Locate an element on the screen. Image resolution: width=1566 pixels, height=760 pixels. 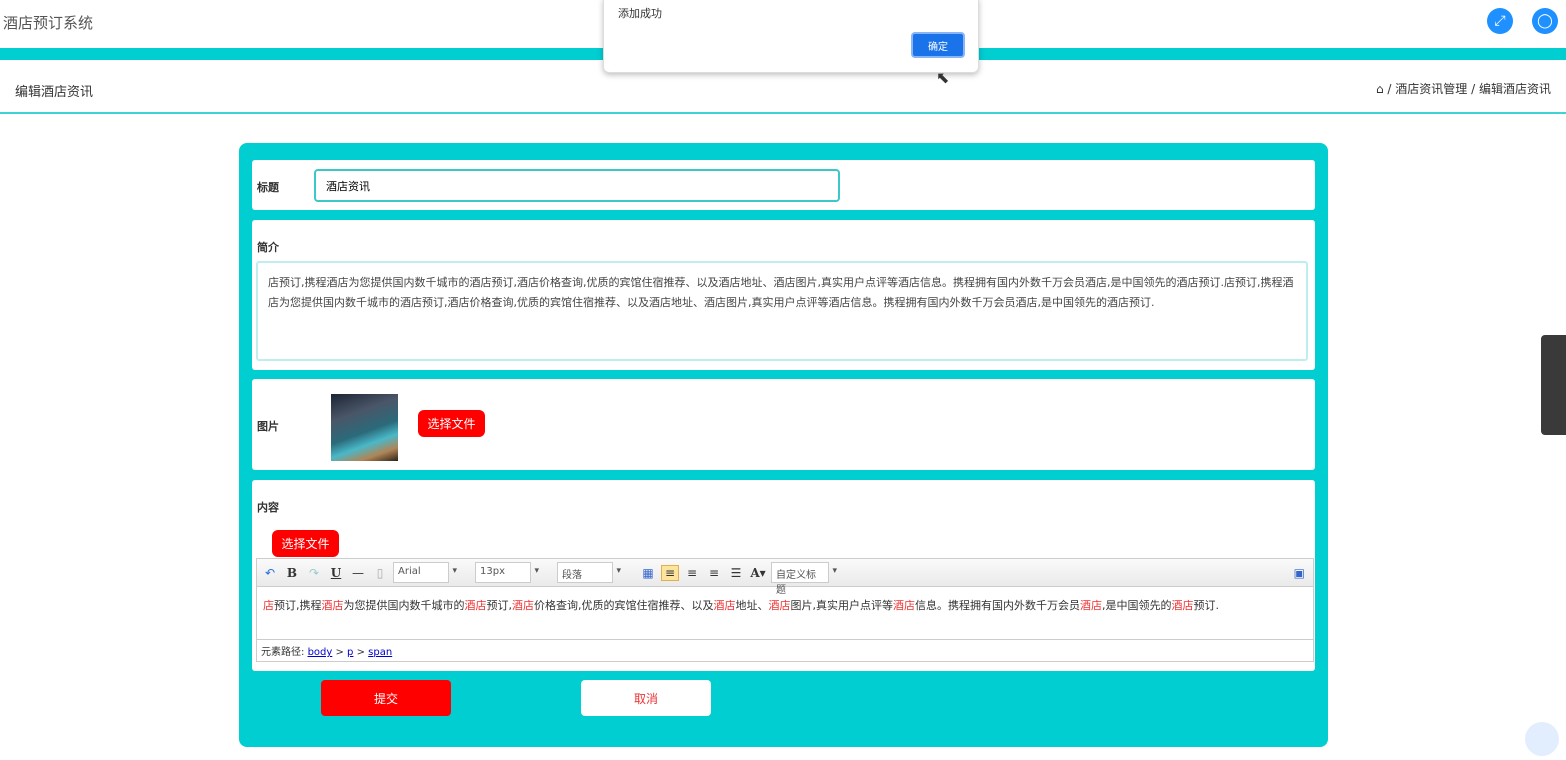
content-text: 信息。携程拥有国内外数千万会员 is located at coordinates (997, 605).